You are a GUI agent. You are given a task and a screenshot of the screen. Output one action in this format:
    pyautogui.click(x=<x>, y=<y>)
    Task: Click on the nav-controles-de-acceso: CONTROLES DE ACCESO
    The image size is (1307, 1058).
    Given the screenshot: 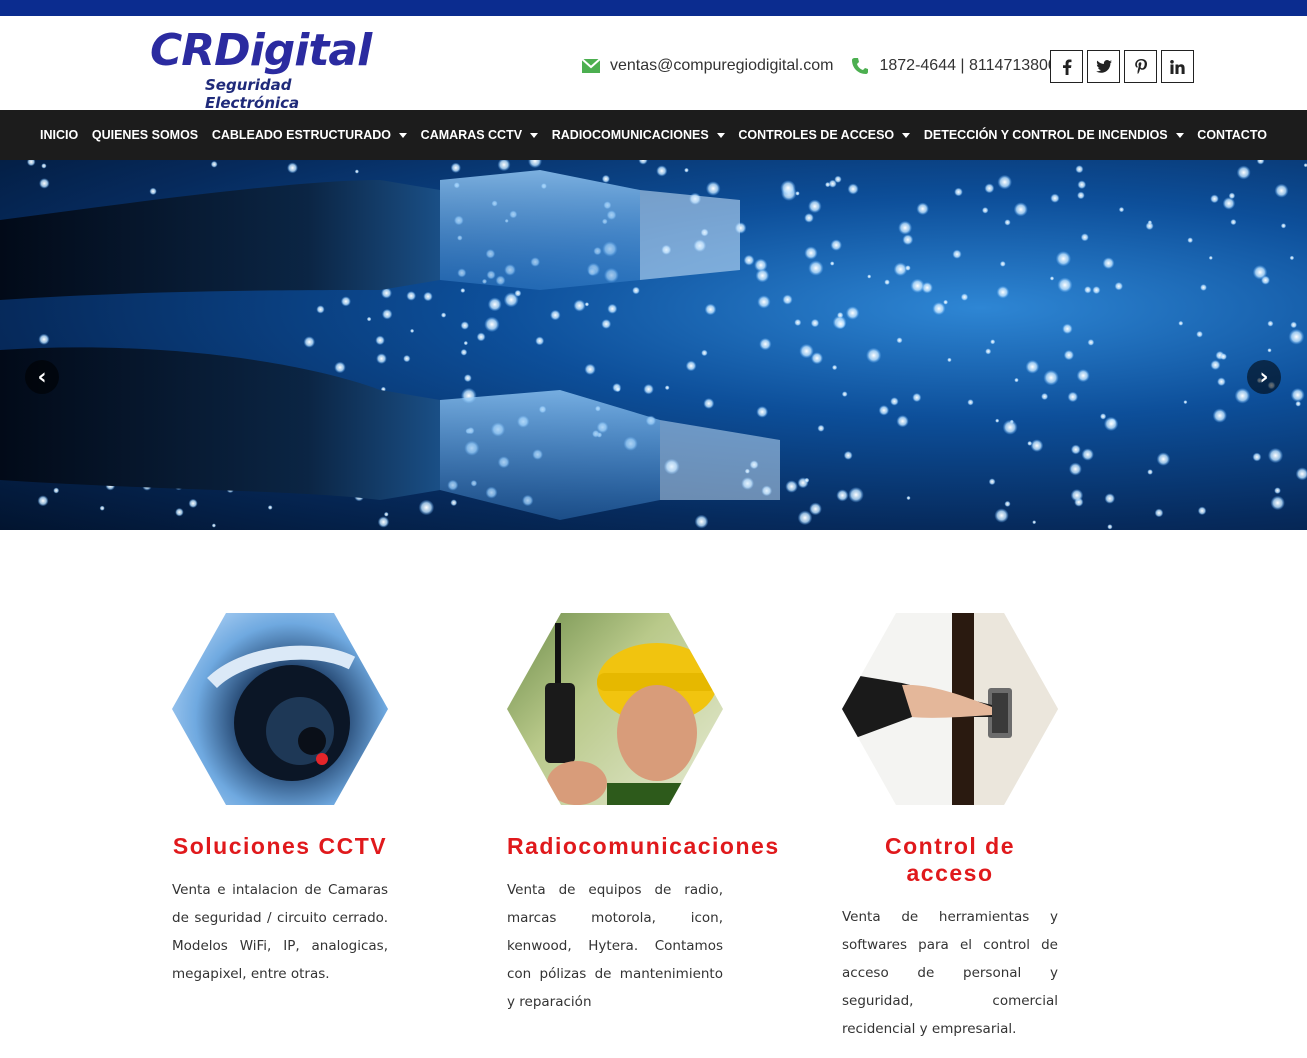 What is the action you would take?
    pyautogui.click(x=824, y=135)
    